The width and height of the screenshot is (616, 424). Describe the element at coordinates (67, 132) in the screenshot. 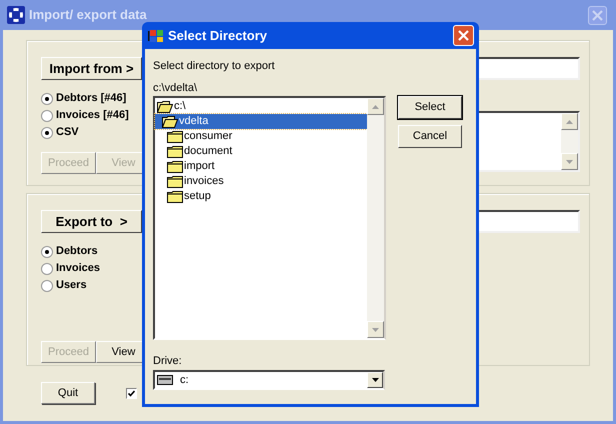

I see `option-label: CSV` at that location.